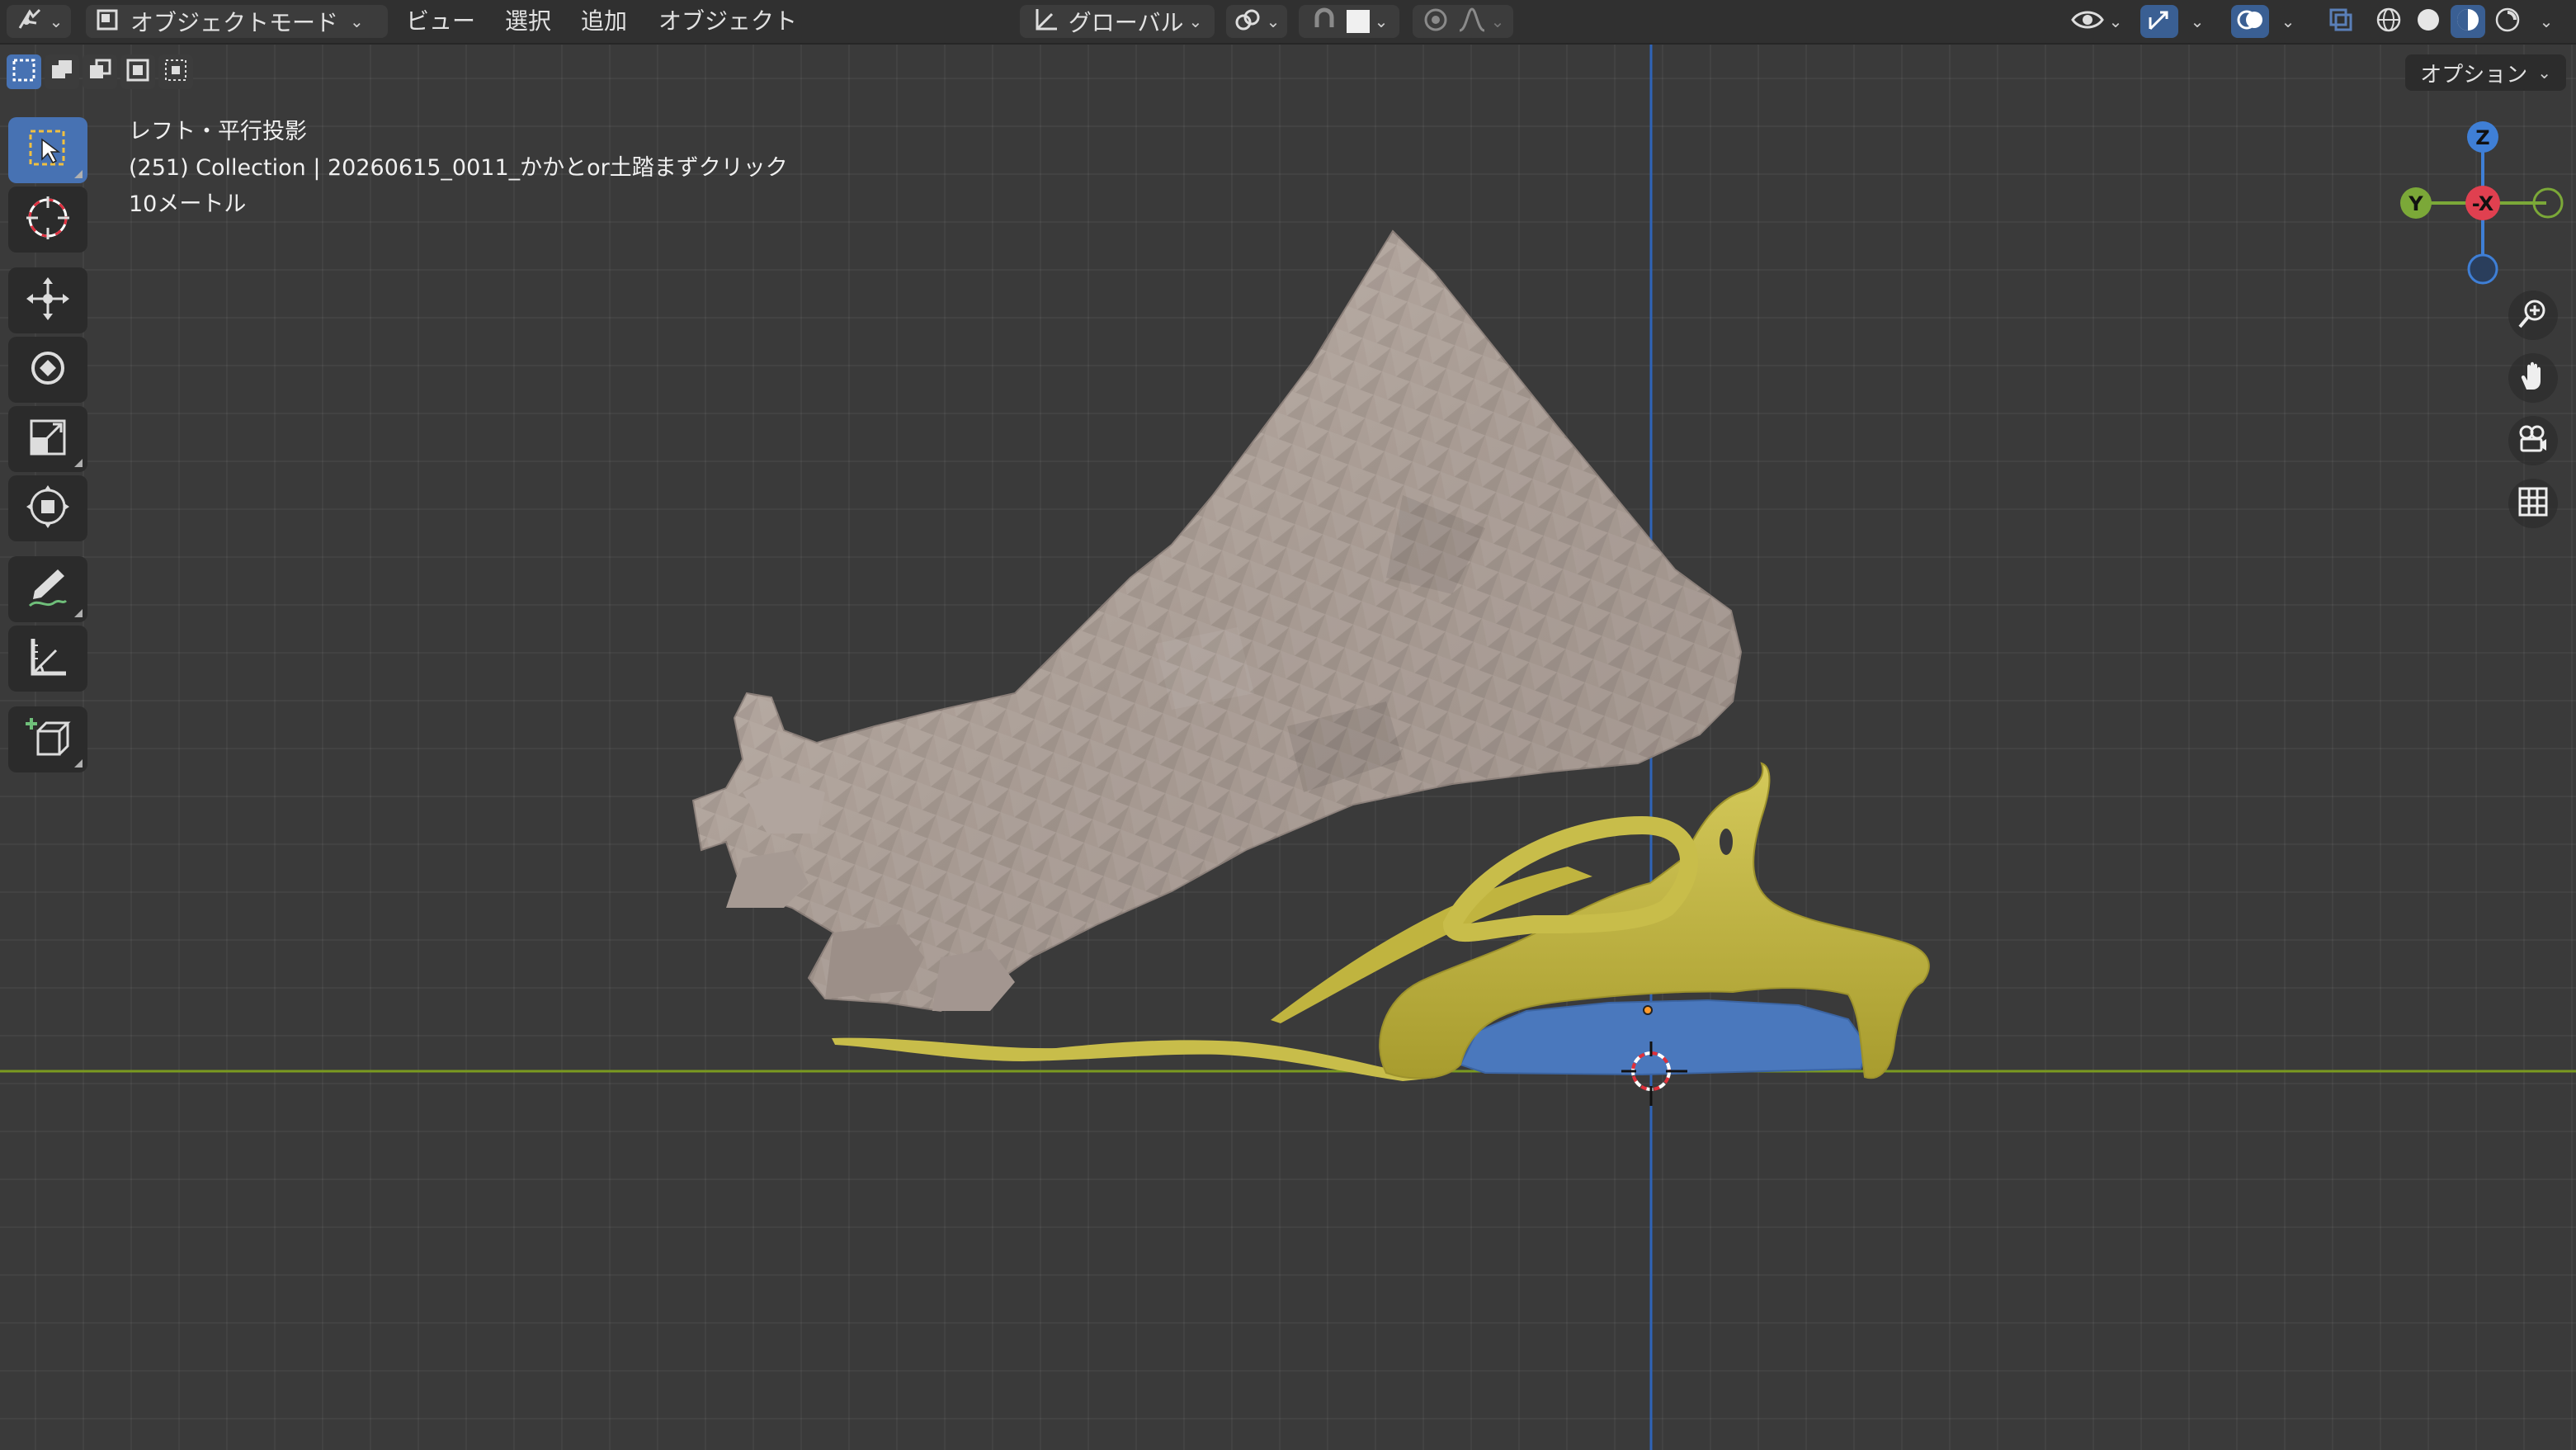 The image size is (2576, 1450). I want to click on solid-sphere-icon, so click(2428, 21).